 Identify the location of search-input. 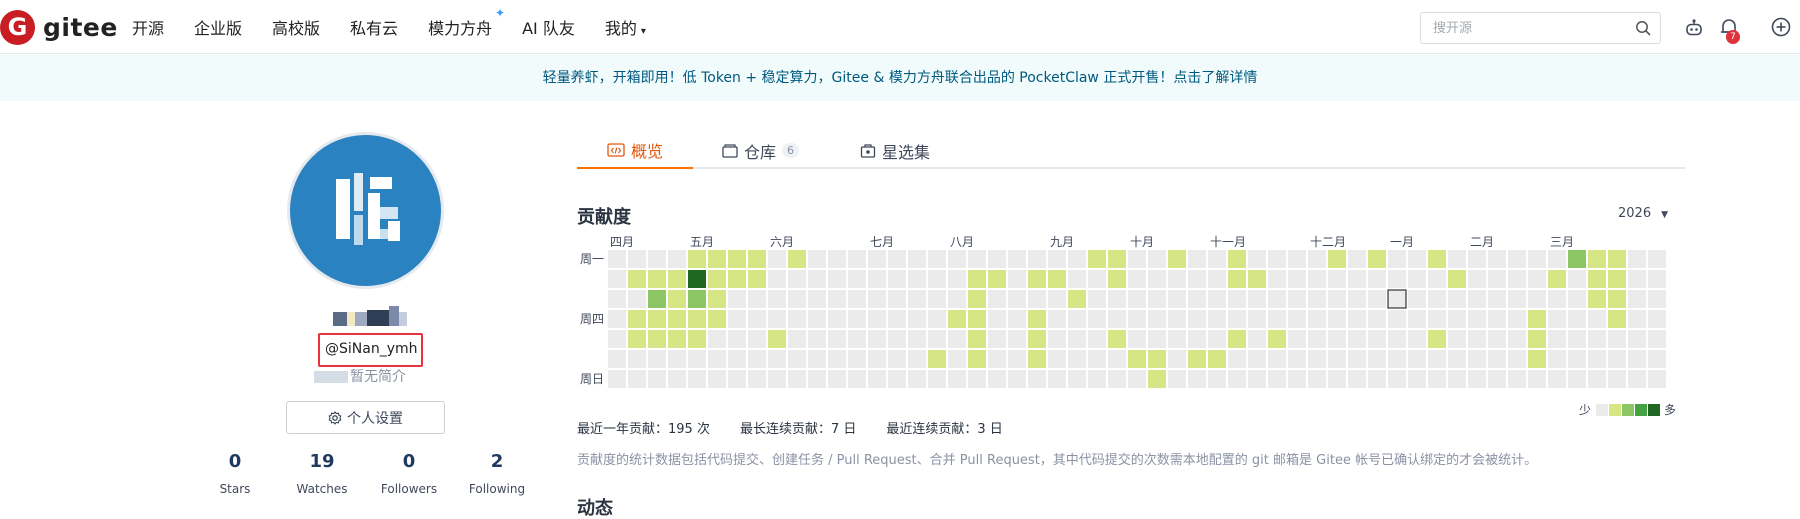
(1521, 28).